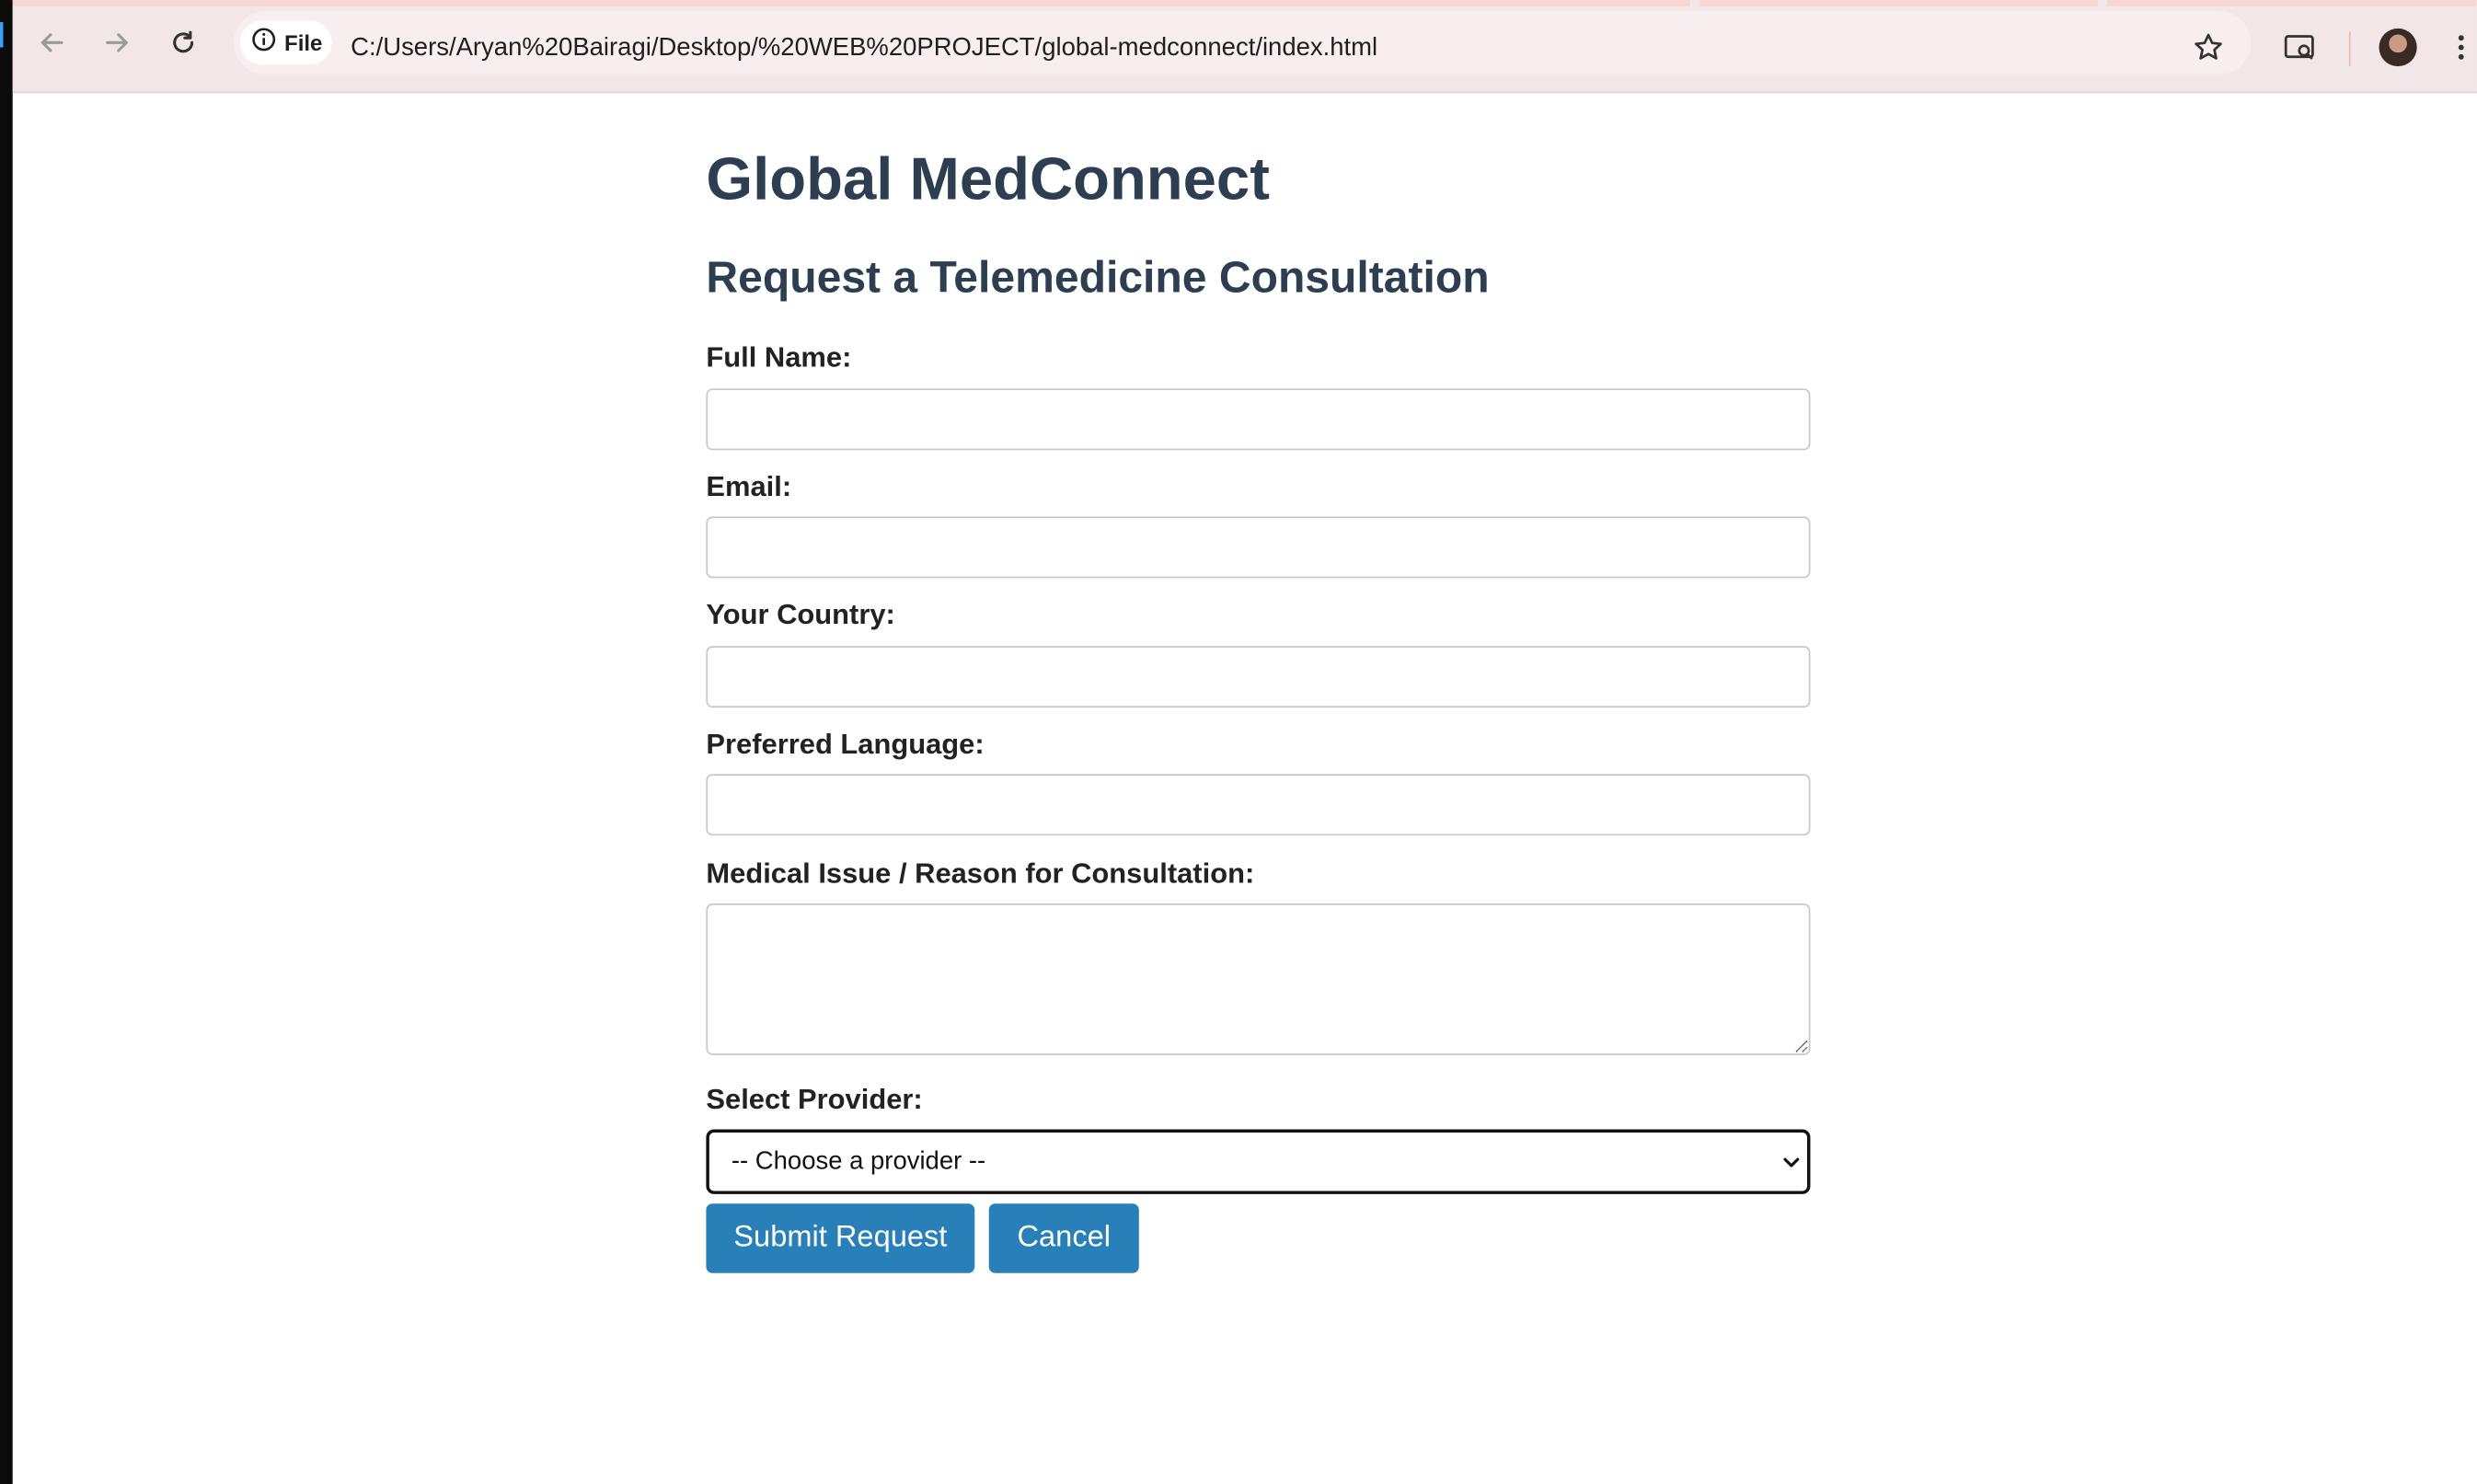  What do you see at coordinates (840, 1238) in the screenshot?
I see `submit-button: Submit Request` at bounding box center [840, 1238].